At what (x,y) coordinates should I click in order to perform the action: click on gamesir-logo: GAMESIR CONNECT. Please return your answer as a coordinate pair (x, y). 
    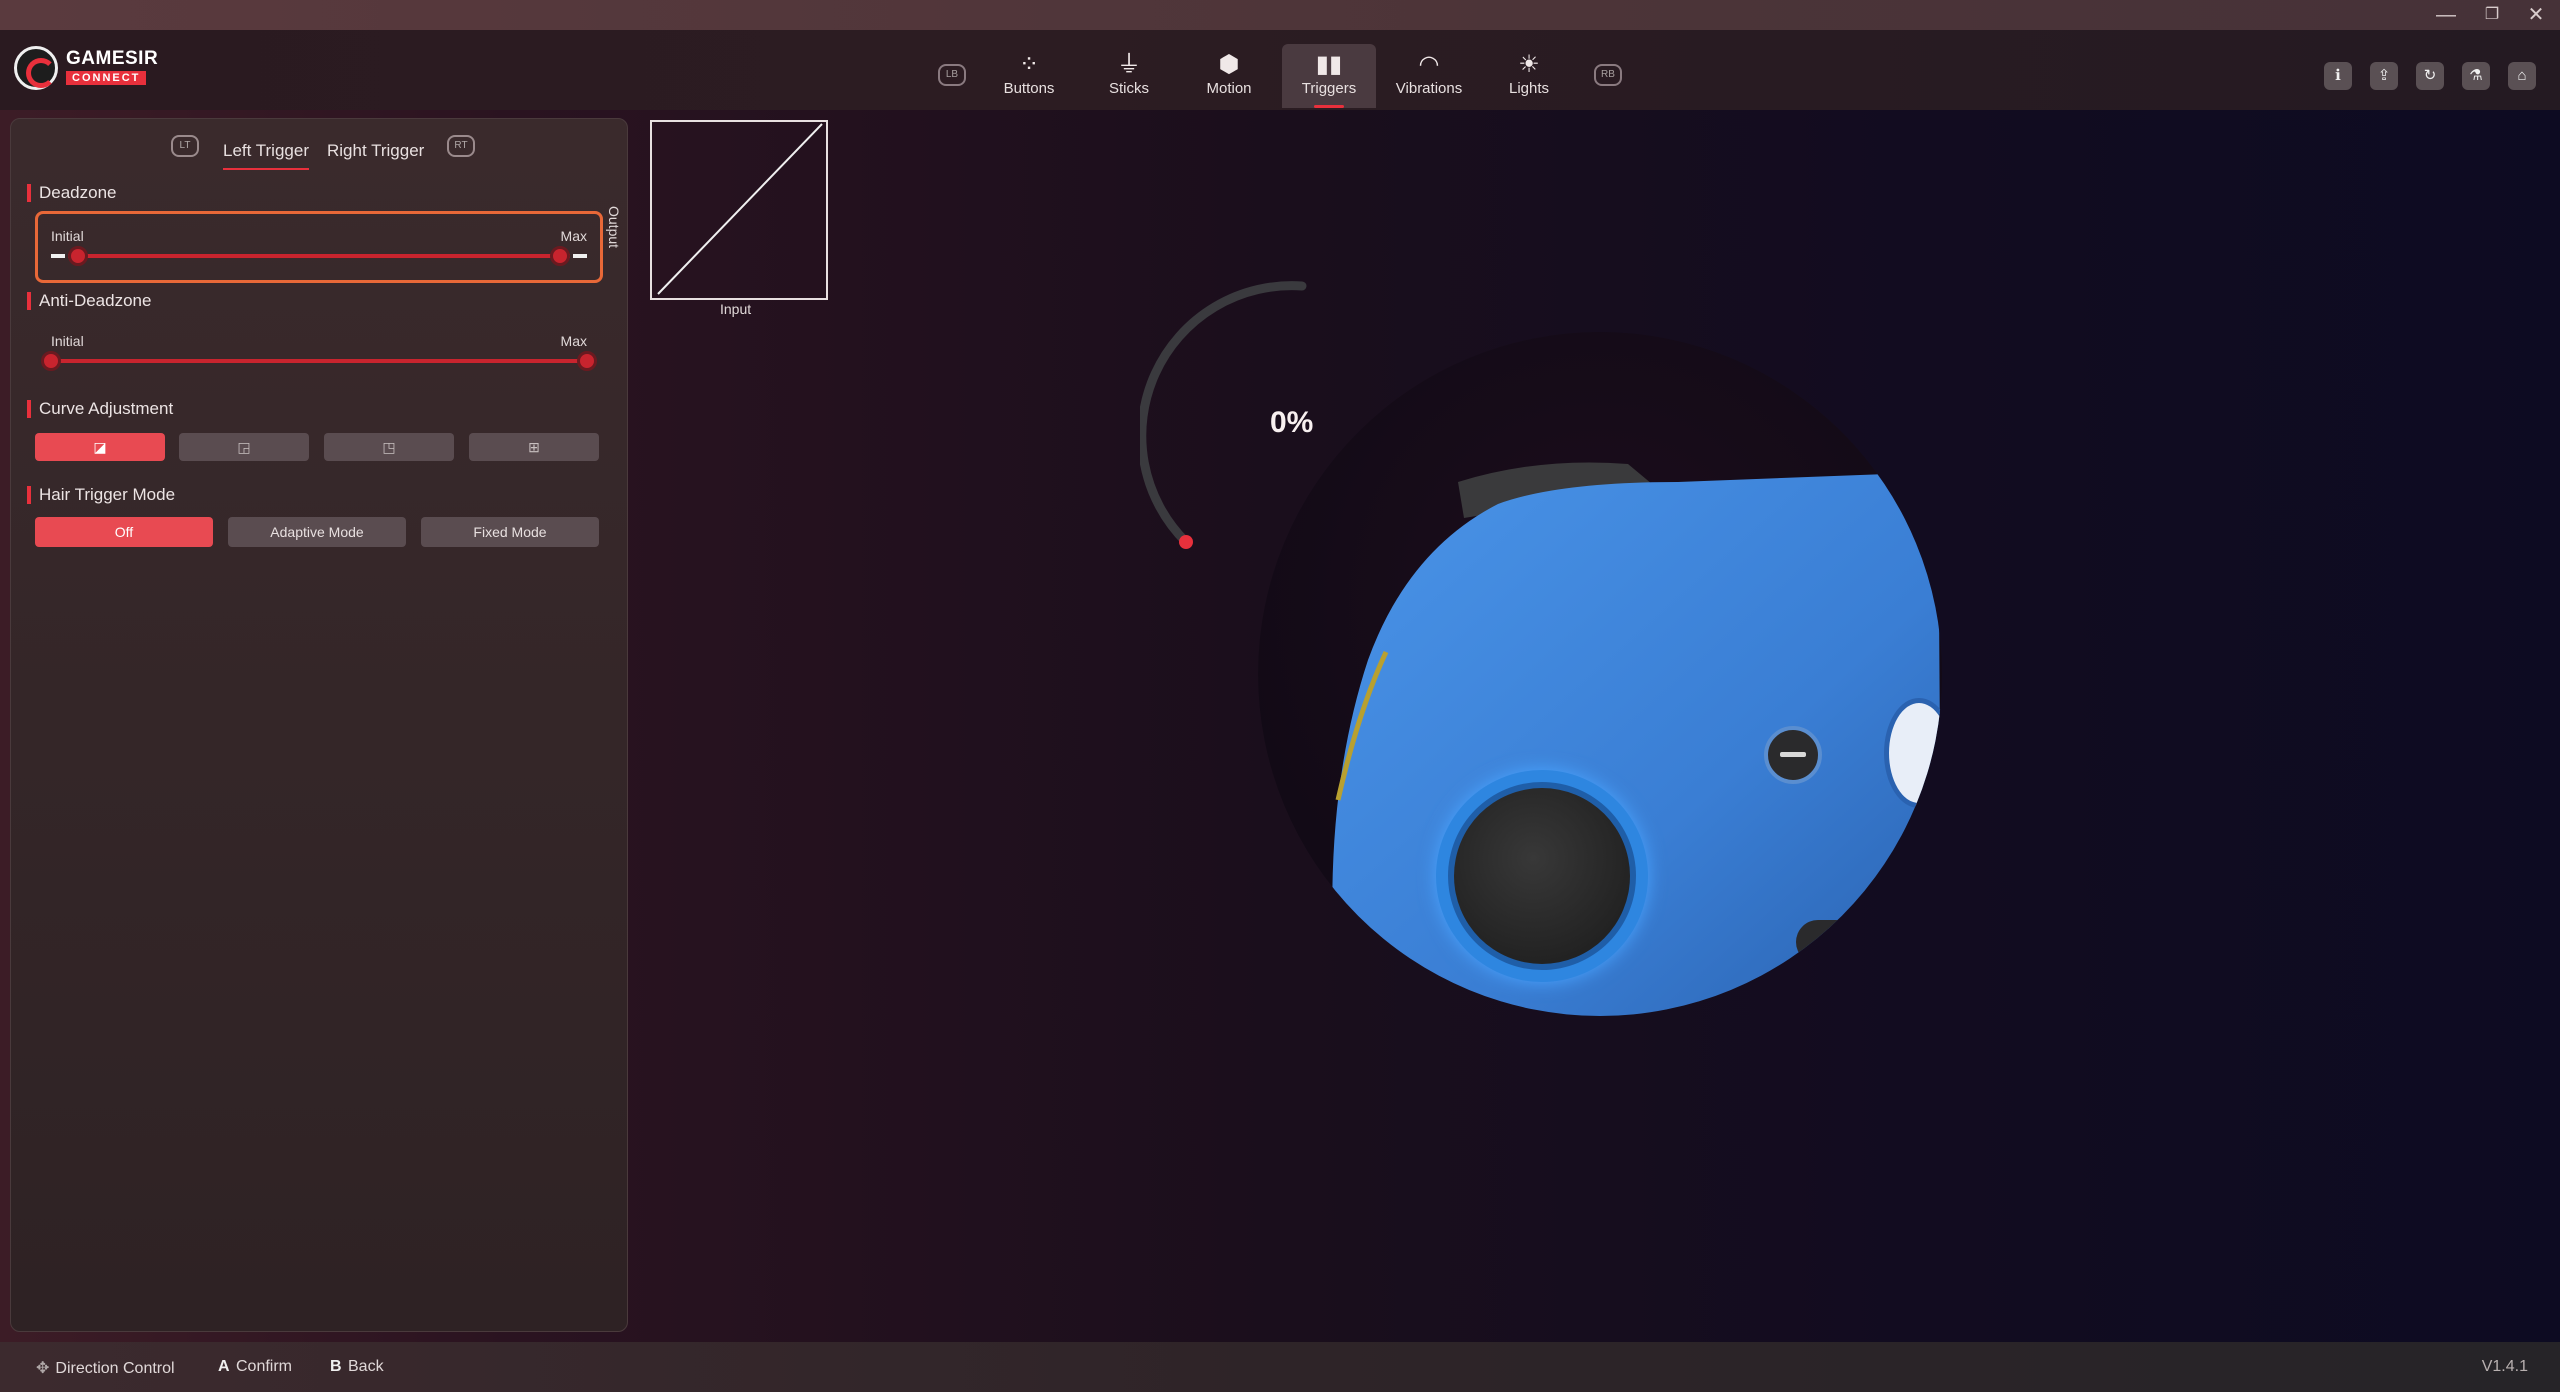
    Looking at the image, I should click on (89, 68).